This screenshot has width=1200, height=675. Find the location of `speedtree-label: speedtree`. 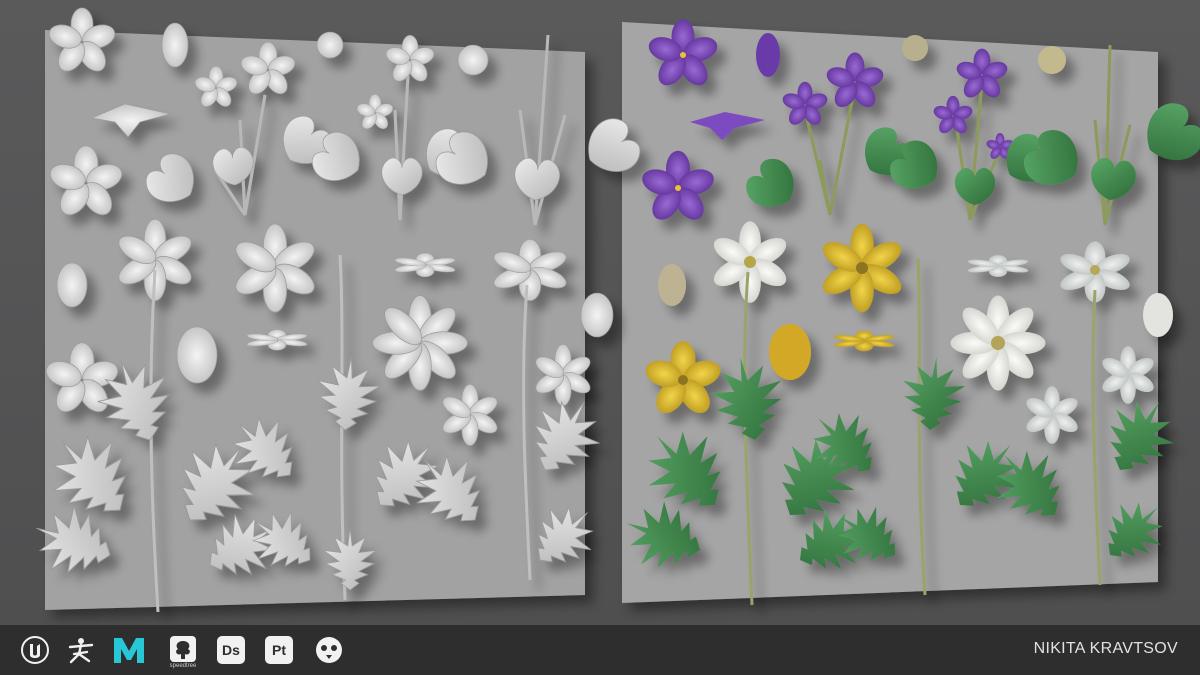

speedtree-label: speedtree is located at coordinates (183, 666).